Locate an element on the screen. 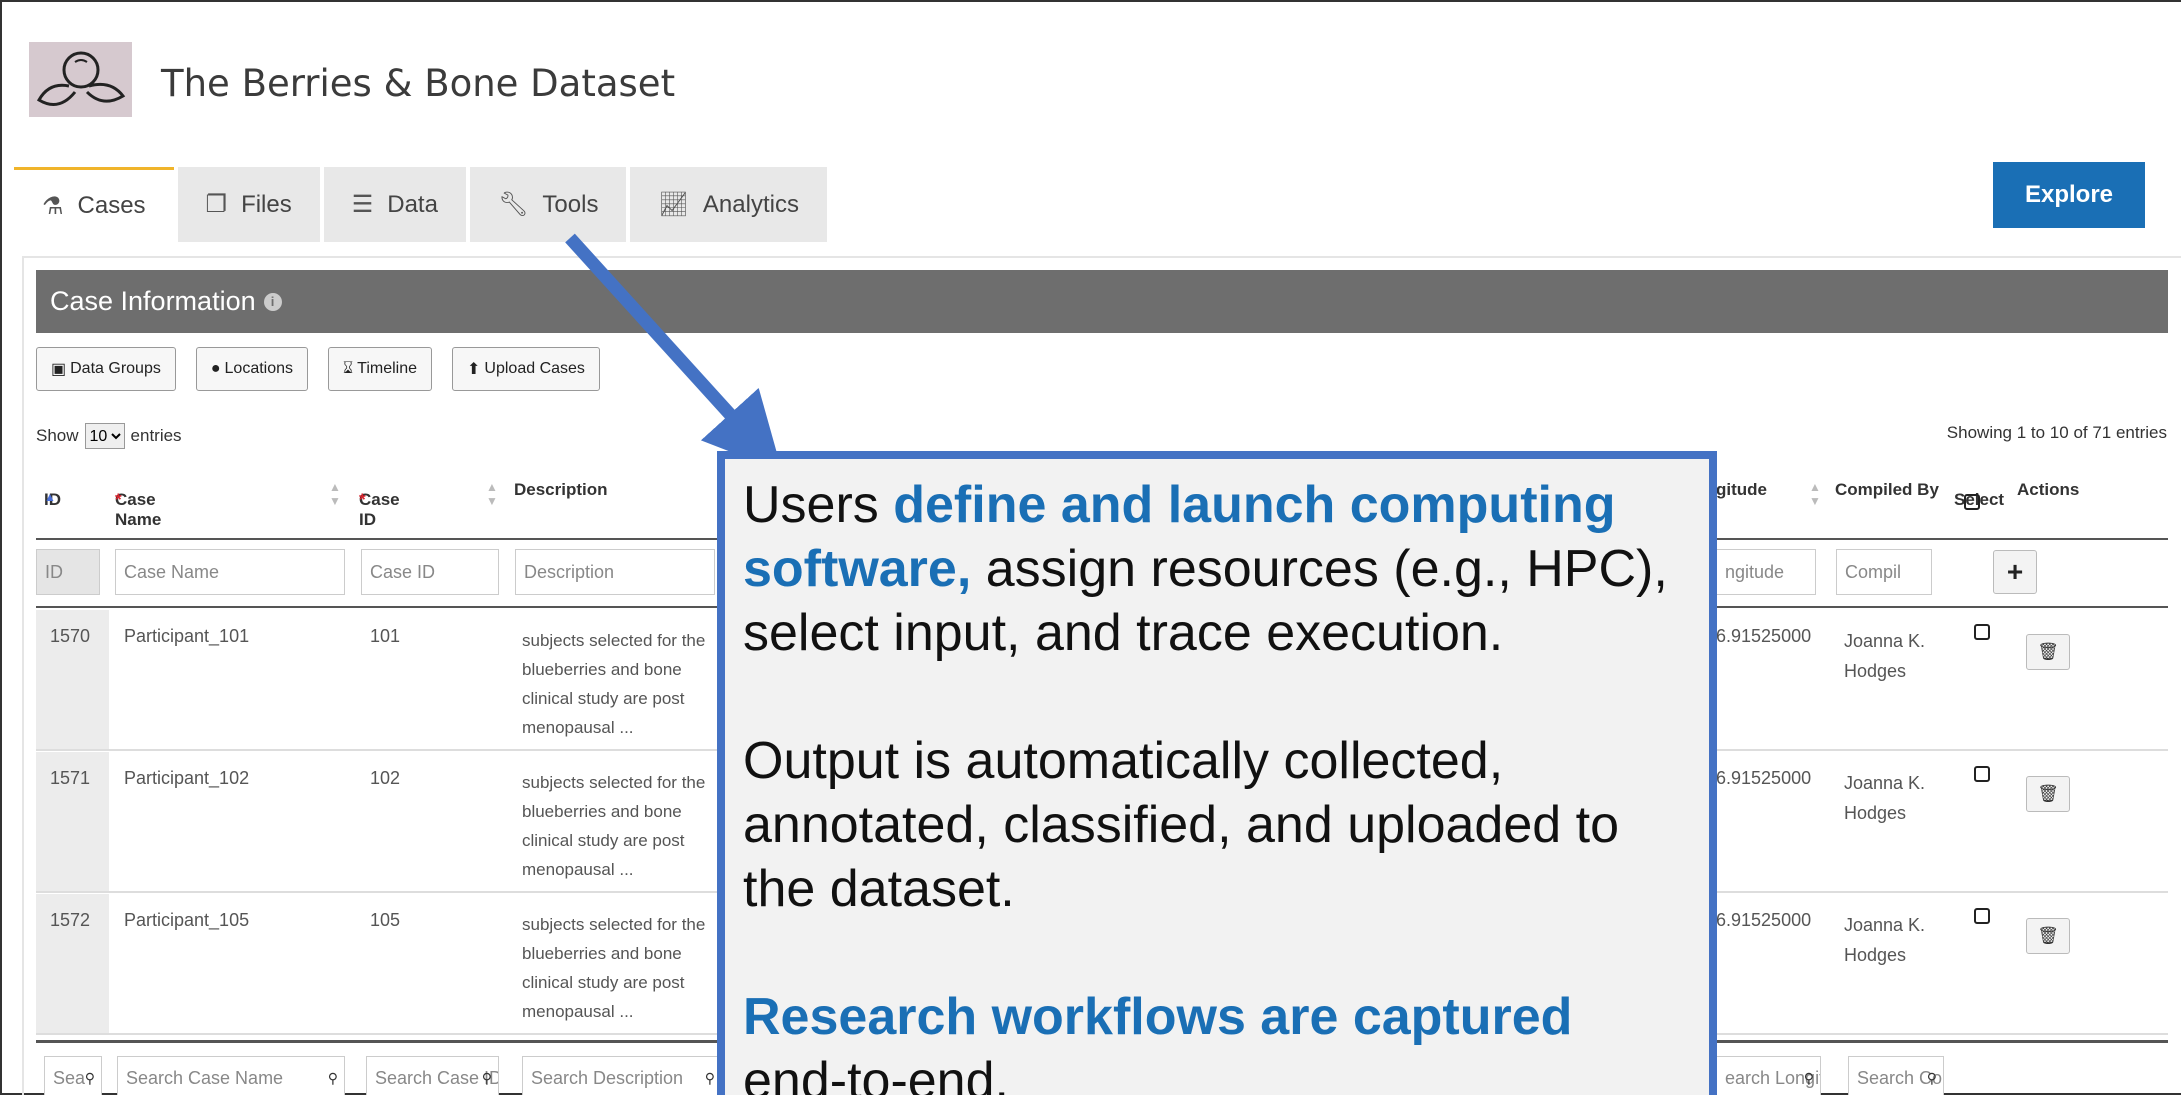  image-icon: ▣ is located at coordinates (59, 369).